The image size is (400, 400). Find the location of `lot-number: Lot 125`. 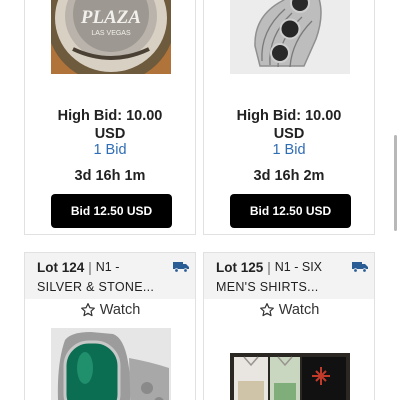

lot-number: Lot 125 is located at coordinates (240, 267).